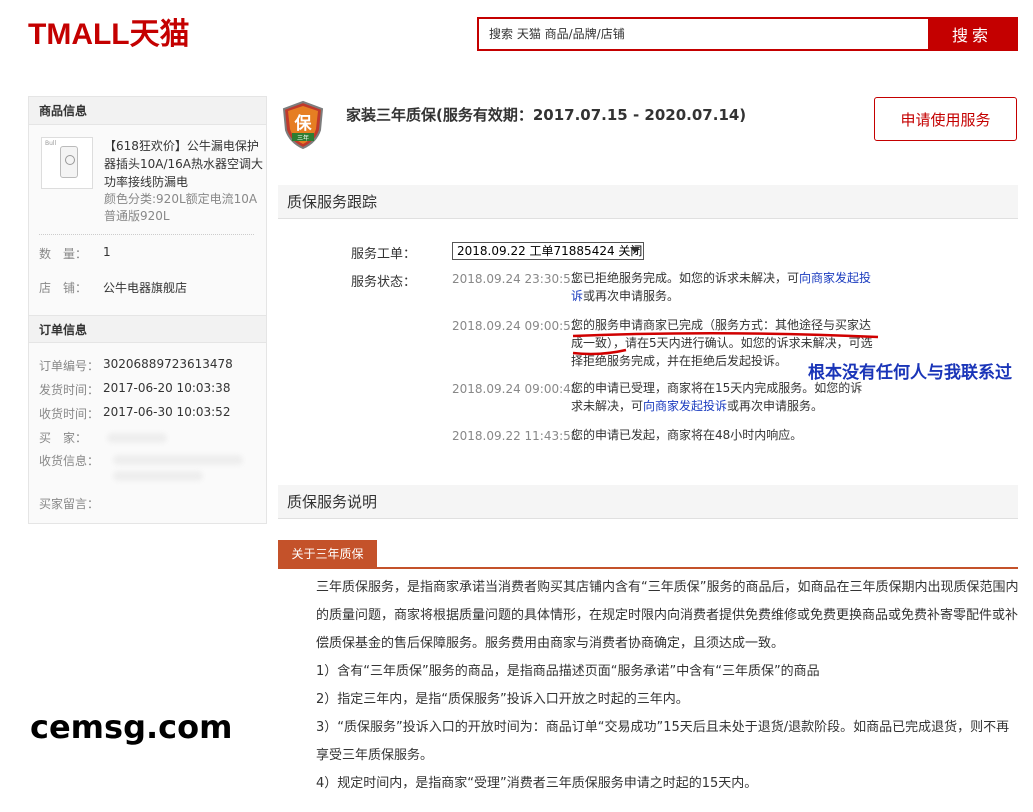 The height and width of the screenshot is (812, 1033). What do you see at coordinates (648, 202) in the screenshot?
I see `tracking-section-title: 质保服务跟踪` at bounding box center [648, 202].